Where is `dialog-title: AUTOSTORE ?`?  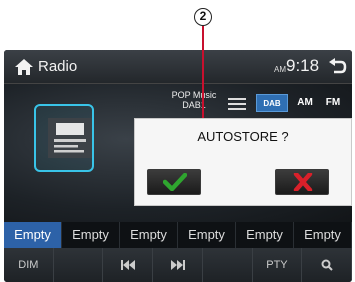
dialog-title: AUTOSTORE ? is located at coordinates (243, 136).